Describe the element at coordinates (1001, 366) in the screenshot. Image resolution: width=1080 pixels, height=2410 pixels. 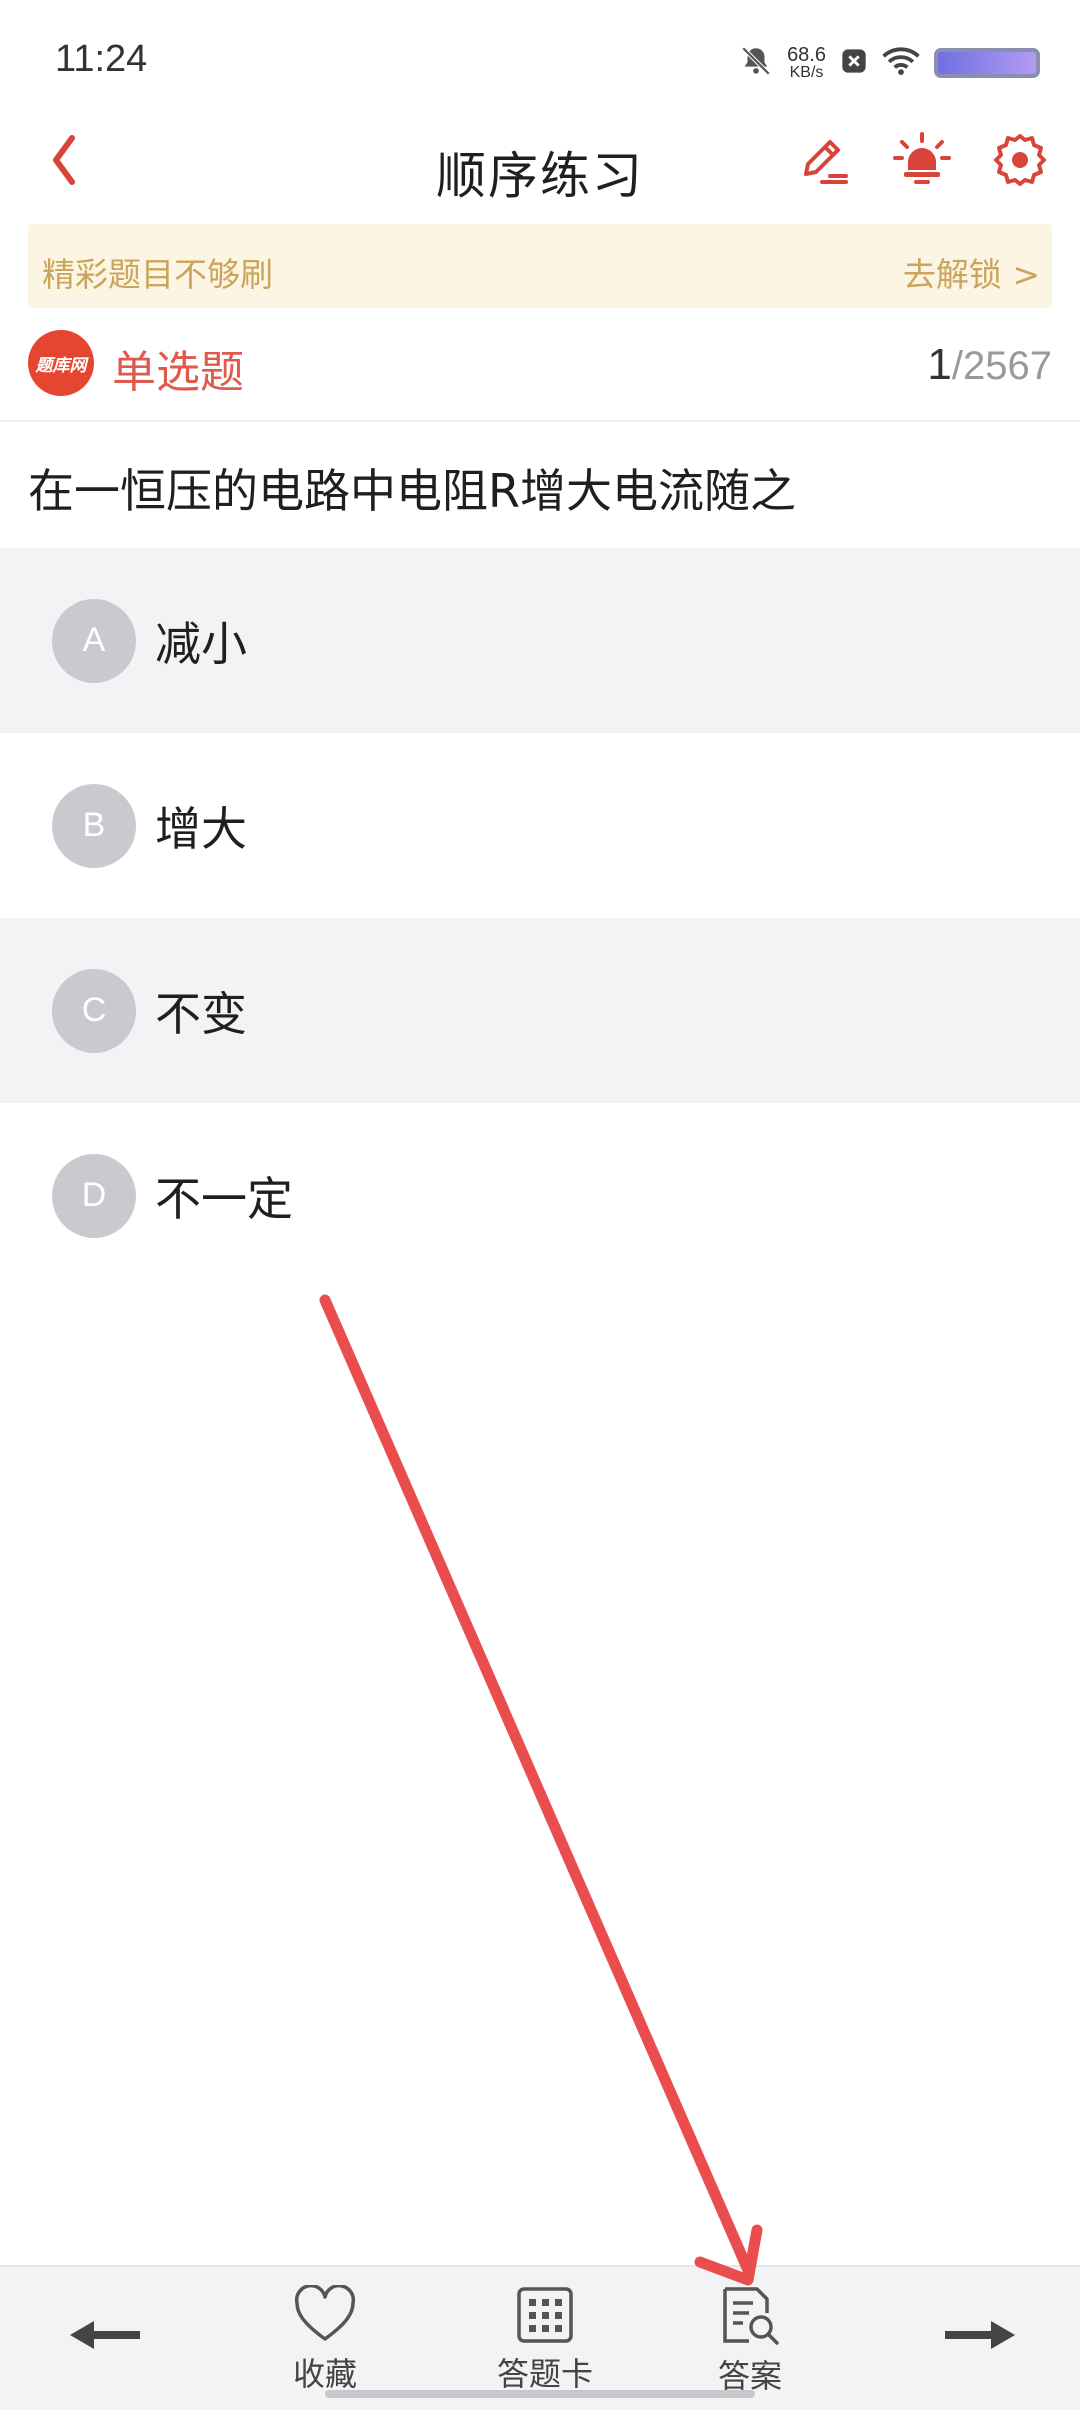
I see `question-total: /2567` at that location.